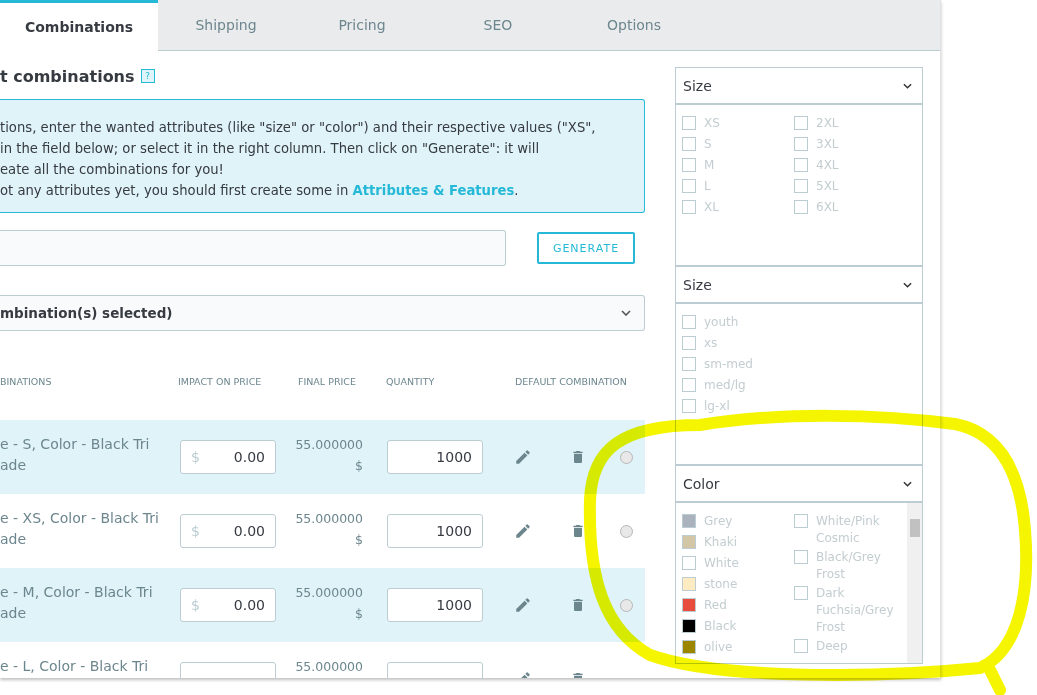  I want to click on attribute-value-label: sm-med, so click(728, 364).